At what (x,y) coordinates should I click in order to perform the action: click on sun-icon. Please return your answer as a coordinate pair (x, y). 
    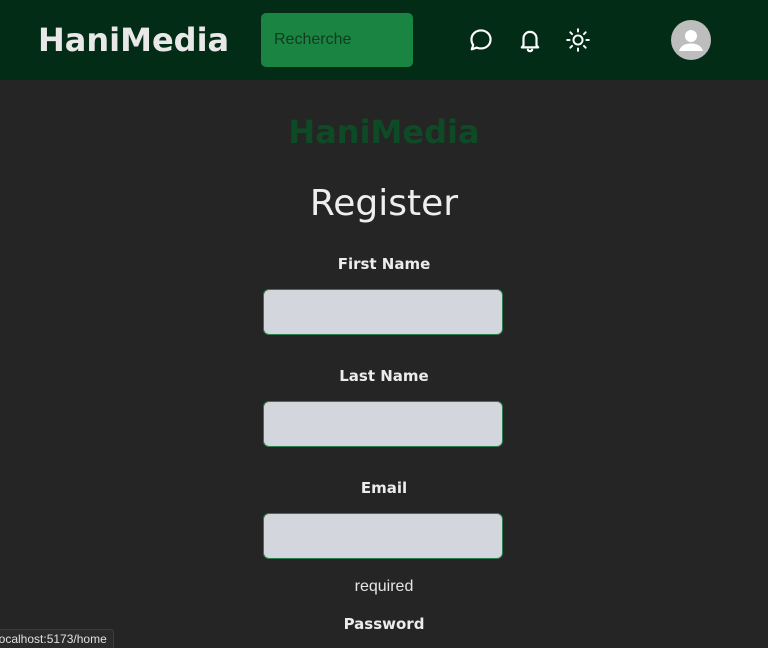
    Looking at the image, I should click on (578, 40).